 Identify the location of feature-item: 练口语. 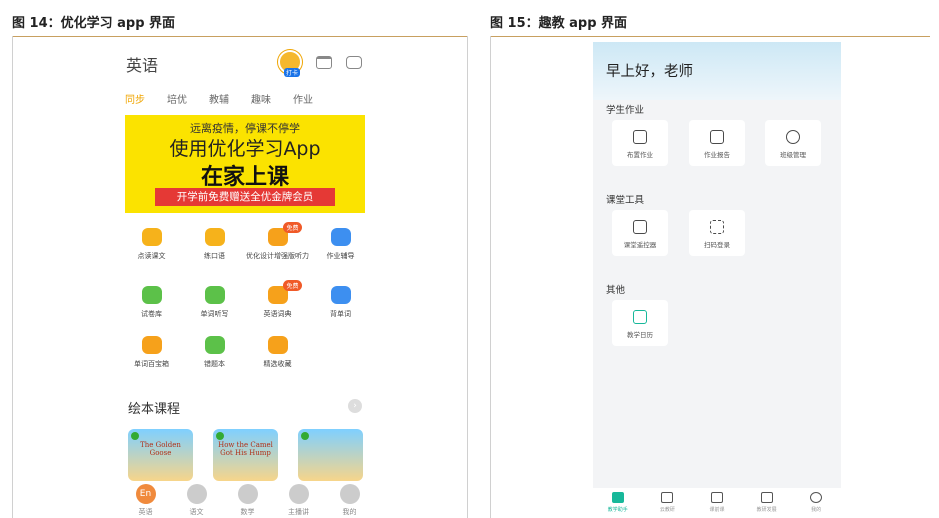
(214, 244).